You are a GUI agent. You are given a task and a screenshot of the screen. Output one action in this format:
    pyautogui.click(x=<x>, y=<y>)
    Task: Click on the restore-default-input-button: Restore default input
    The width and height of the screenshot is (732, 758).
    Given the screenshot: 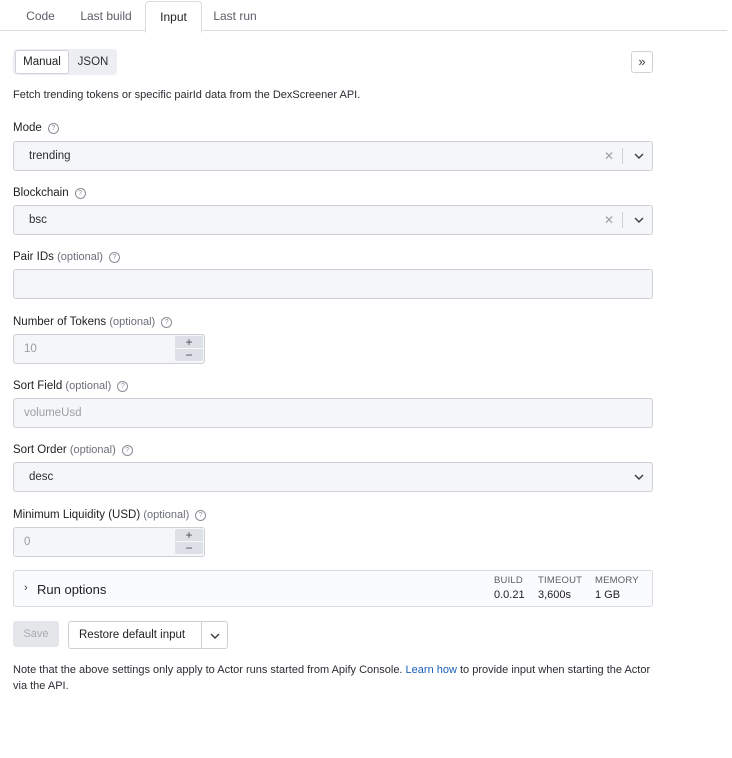 What is the action you would take?
    pyautogui.click(x=148, y=635)
    